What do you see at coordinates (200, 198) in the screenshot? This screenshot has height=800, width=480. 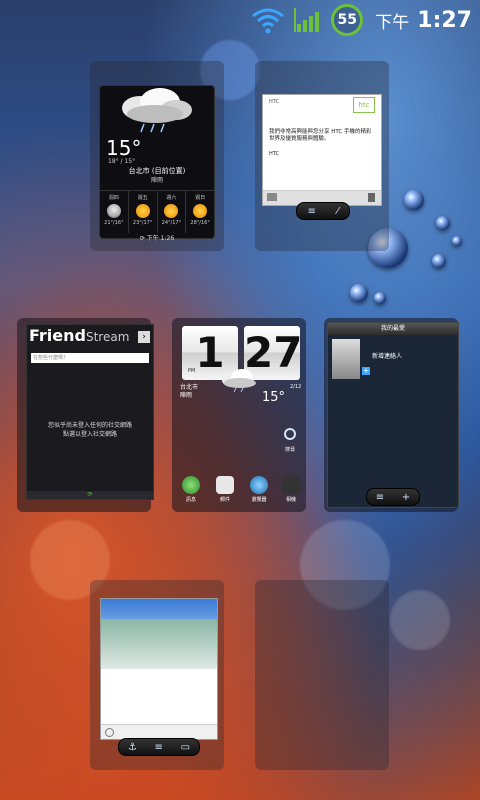 I see `forecast-day-name: 週日` at bounding box center [200, 198].